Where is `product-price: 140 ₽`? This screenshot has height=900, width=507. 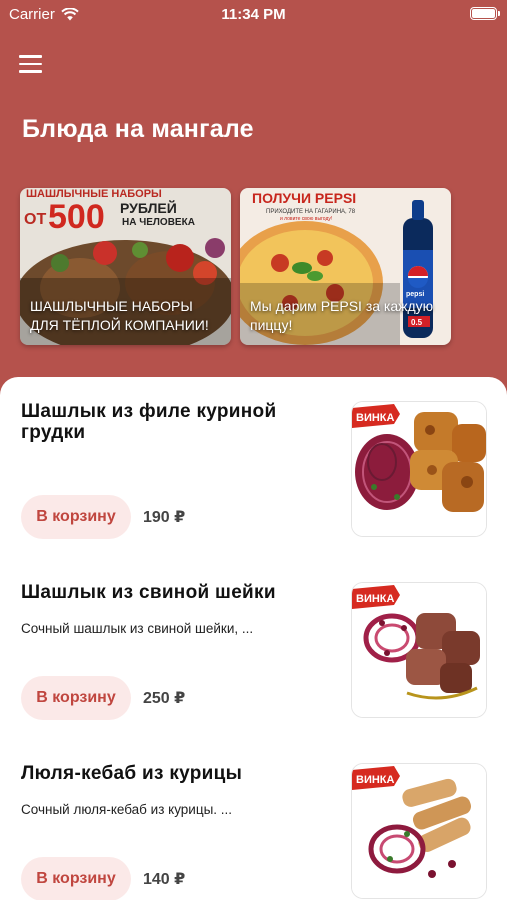 product-price: 140 ₽ is located at coordinates (164, 879).